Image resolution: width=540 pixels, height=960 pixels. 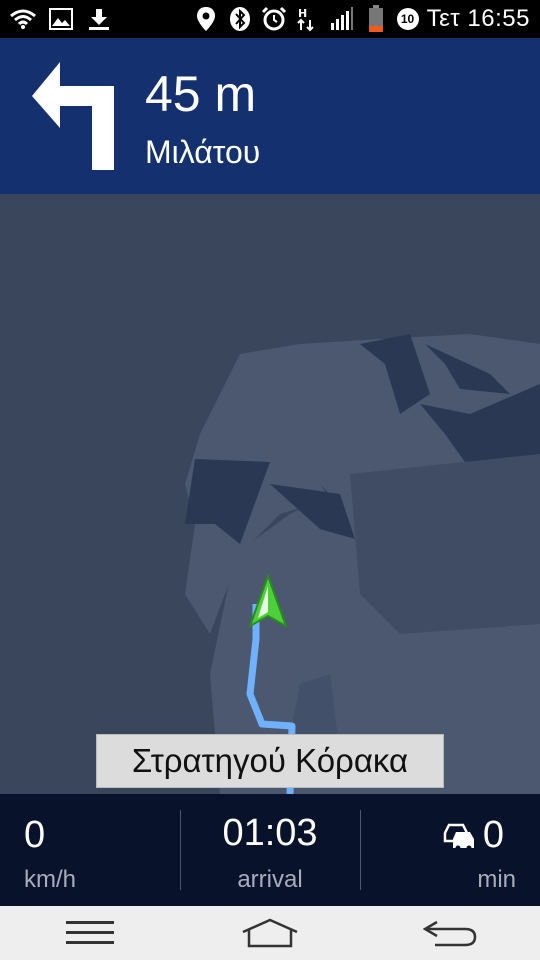 I want to click on signal-icon, so click(x=342, y=19).